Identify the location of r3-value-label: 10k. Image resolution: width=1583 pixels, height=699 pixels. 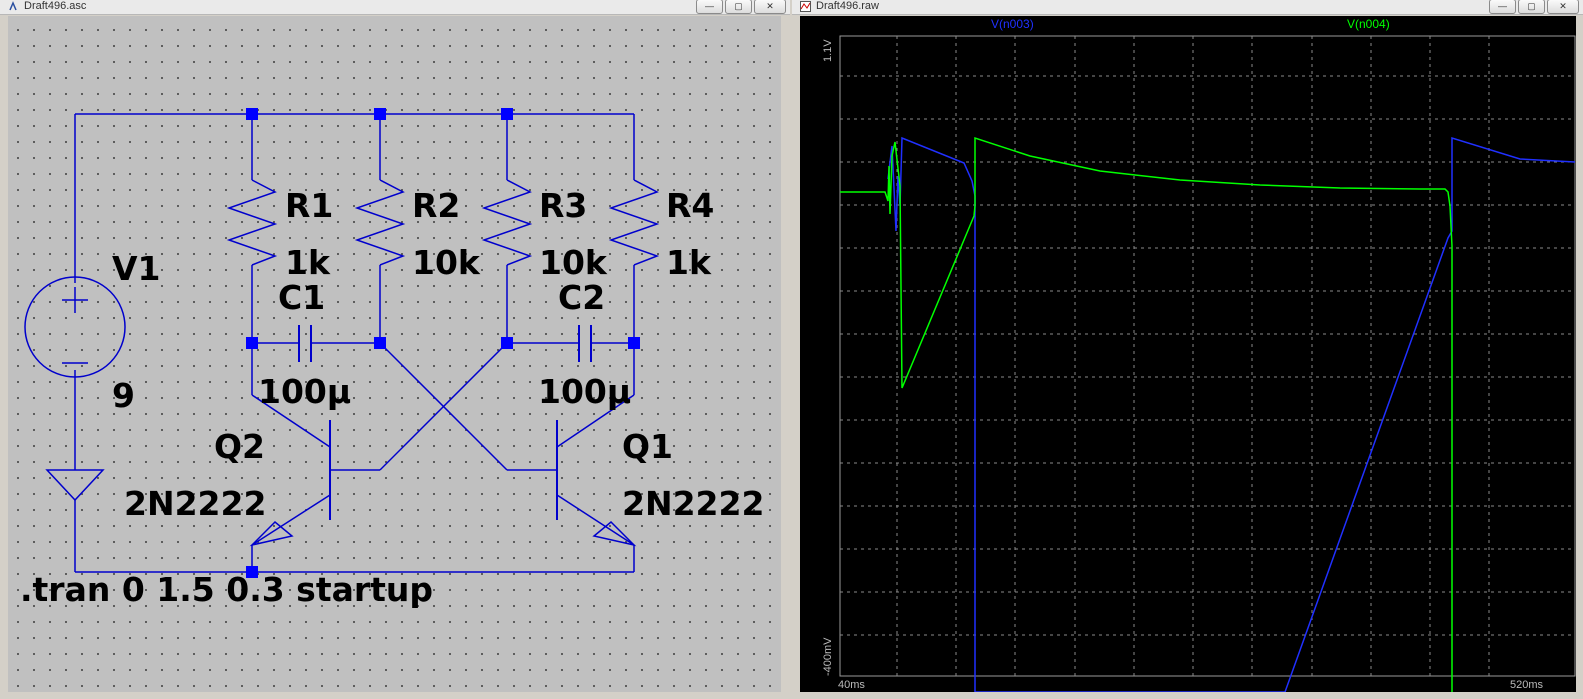
(573, 262).